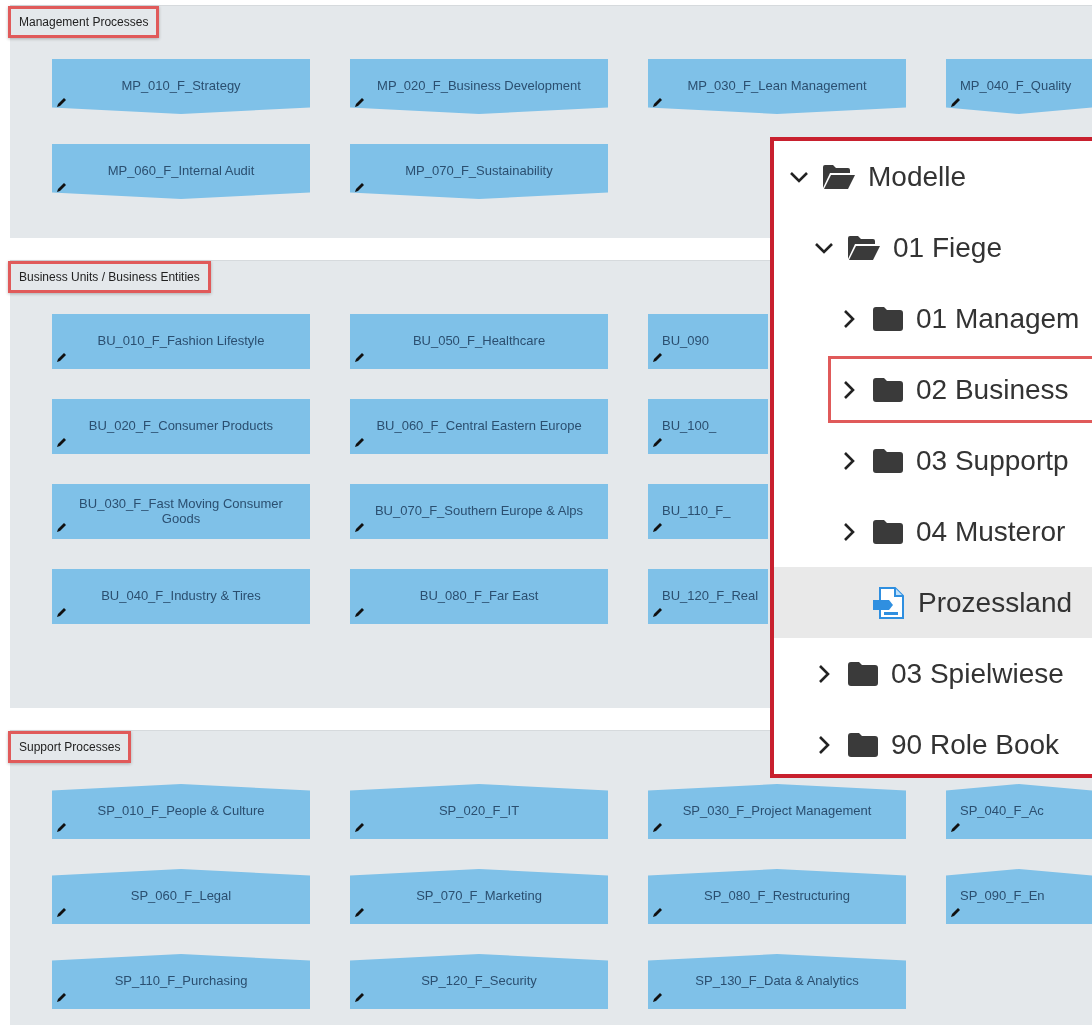  I want to click on tree-item-label: 01 Managem, so click(998, 318).